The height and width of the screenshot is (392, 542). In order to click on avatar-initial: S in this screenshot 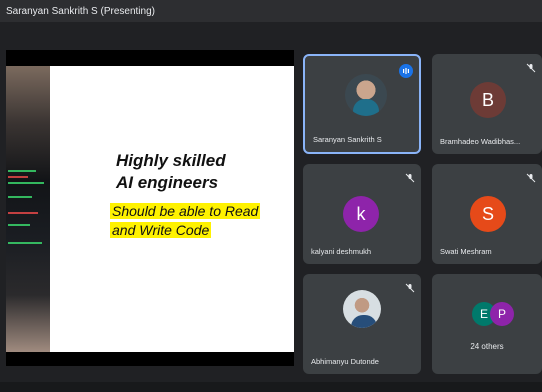, I will do `click(487, 213)`.